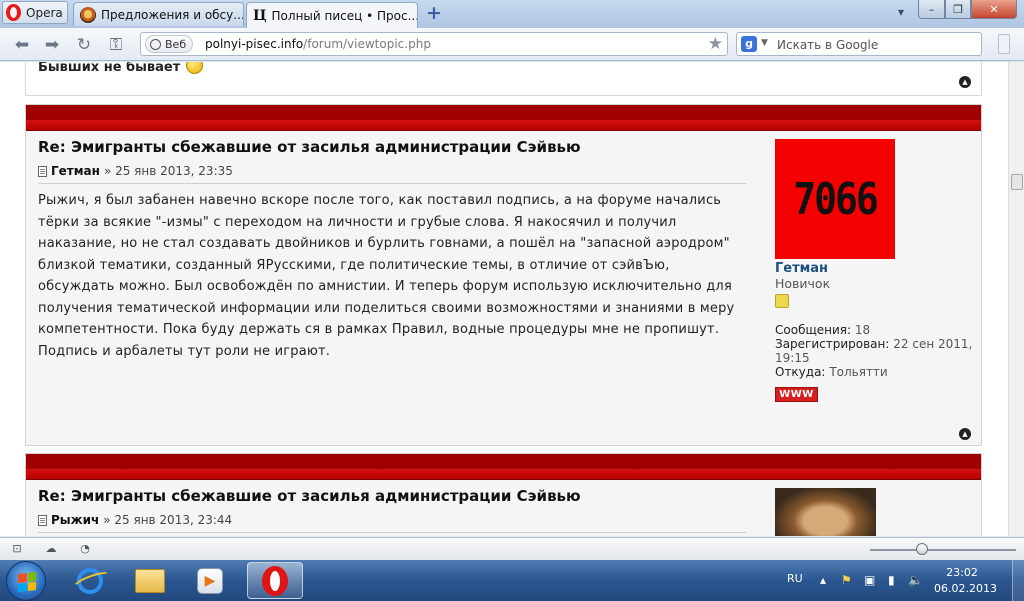 The height and width of the screenshot is (601, 1024). What do you see at coordinates (75, 520) in the screenshot?
I see `post-author: Рыжич` at bounding box center [75, 520].